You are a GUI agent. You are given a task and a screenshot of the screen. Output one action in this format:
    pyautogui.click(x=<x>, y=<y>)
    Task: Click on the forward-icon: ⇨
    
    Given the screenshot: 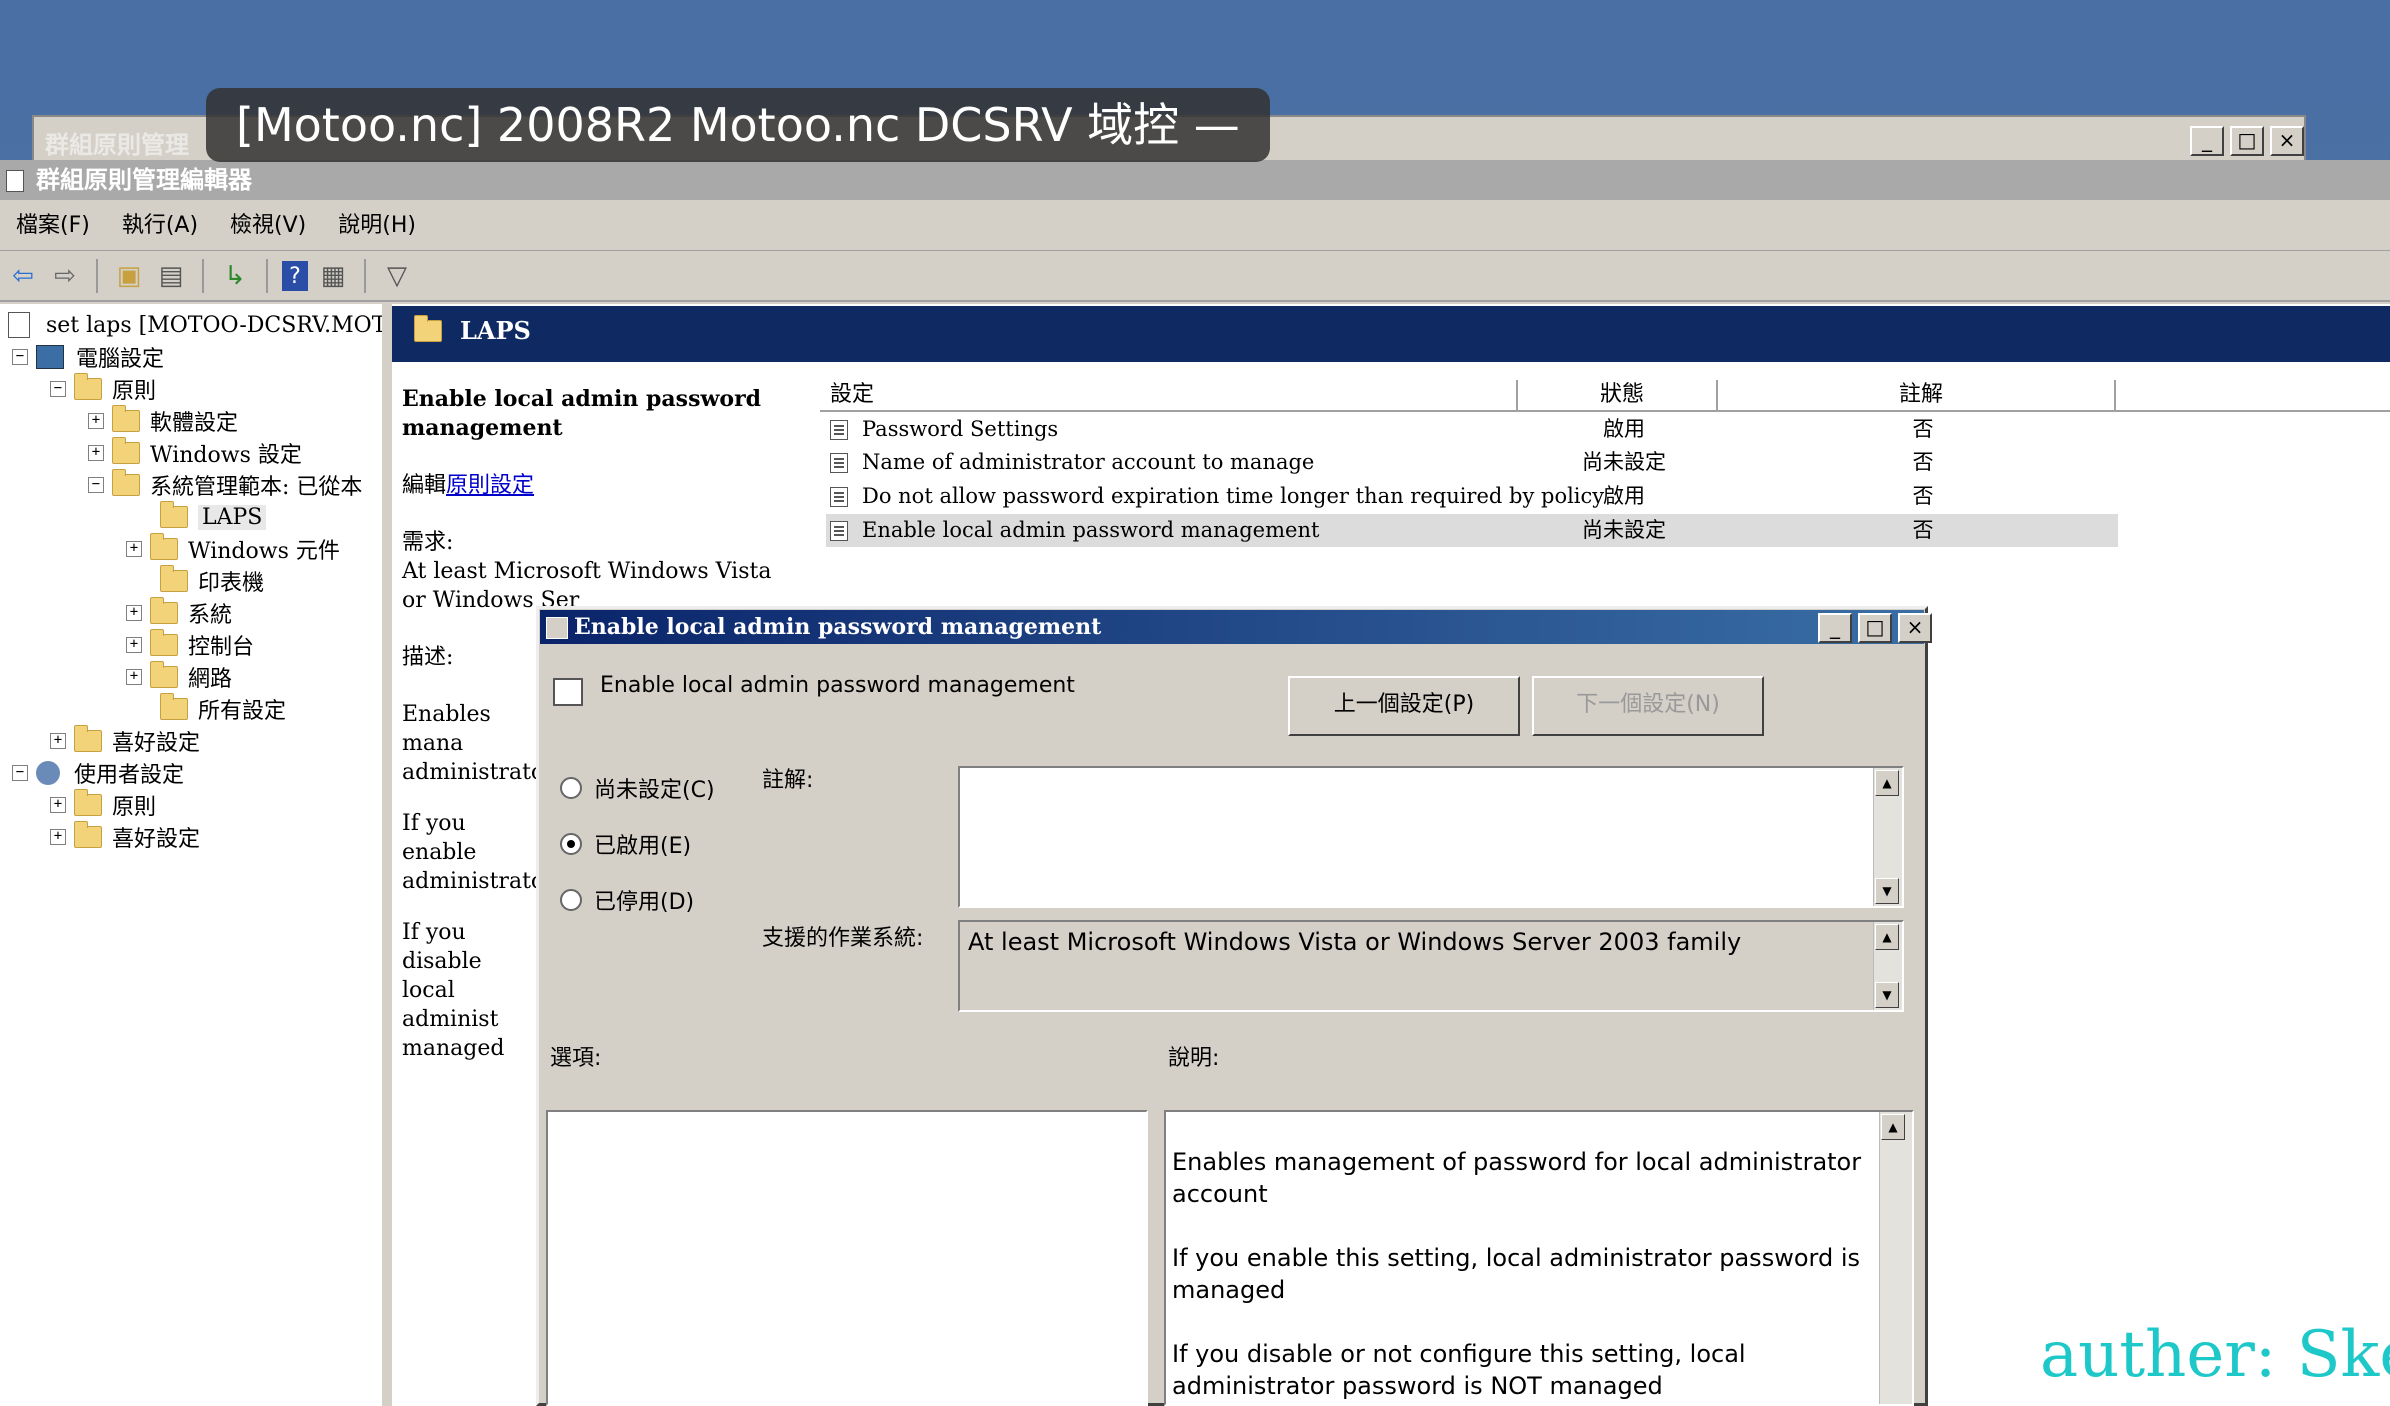 What is the action you would take?
    pyautogui.click(x=65, y=276)
    